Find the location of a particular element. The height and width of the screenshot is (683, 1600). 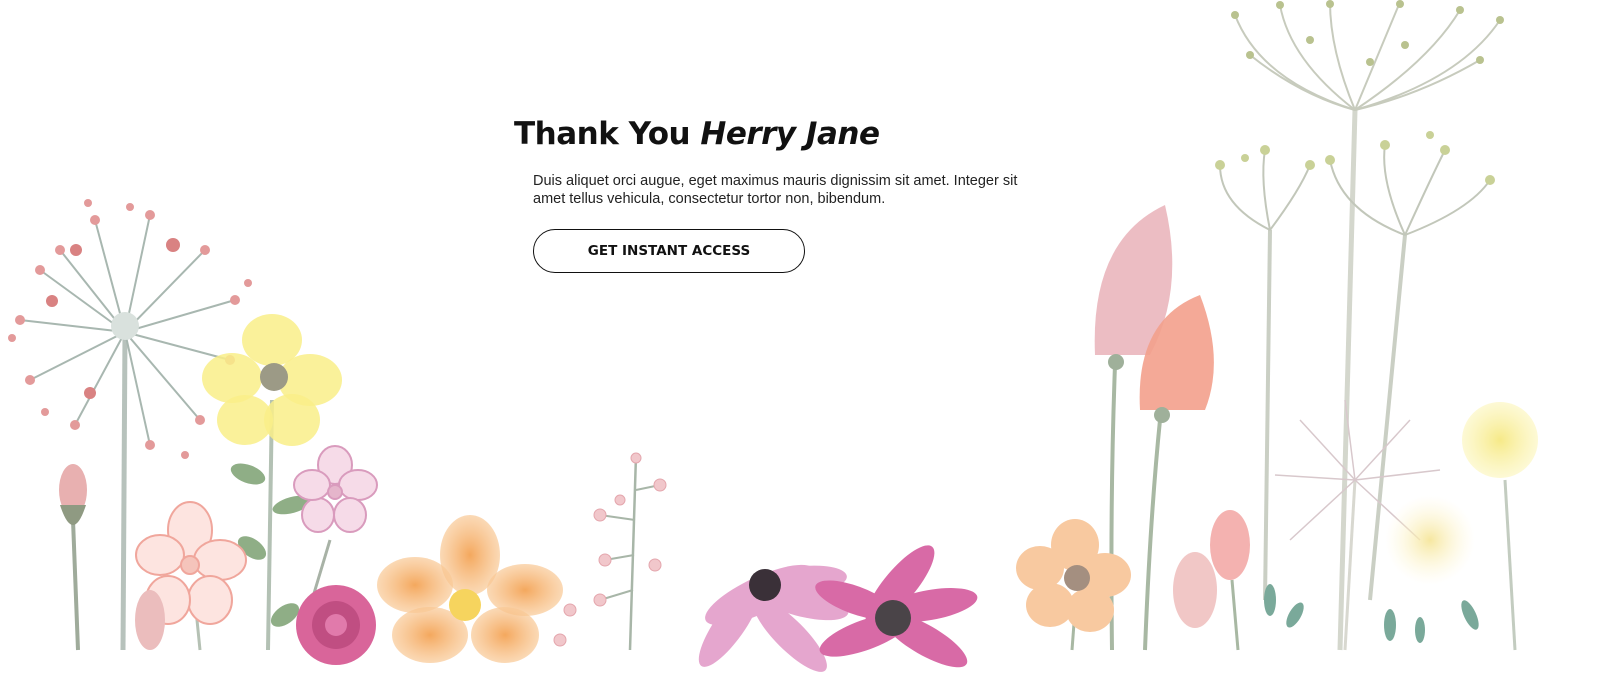

pink-buds-right is located at coordinates (1211, 580).